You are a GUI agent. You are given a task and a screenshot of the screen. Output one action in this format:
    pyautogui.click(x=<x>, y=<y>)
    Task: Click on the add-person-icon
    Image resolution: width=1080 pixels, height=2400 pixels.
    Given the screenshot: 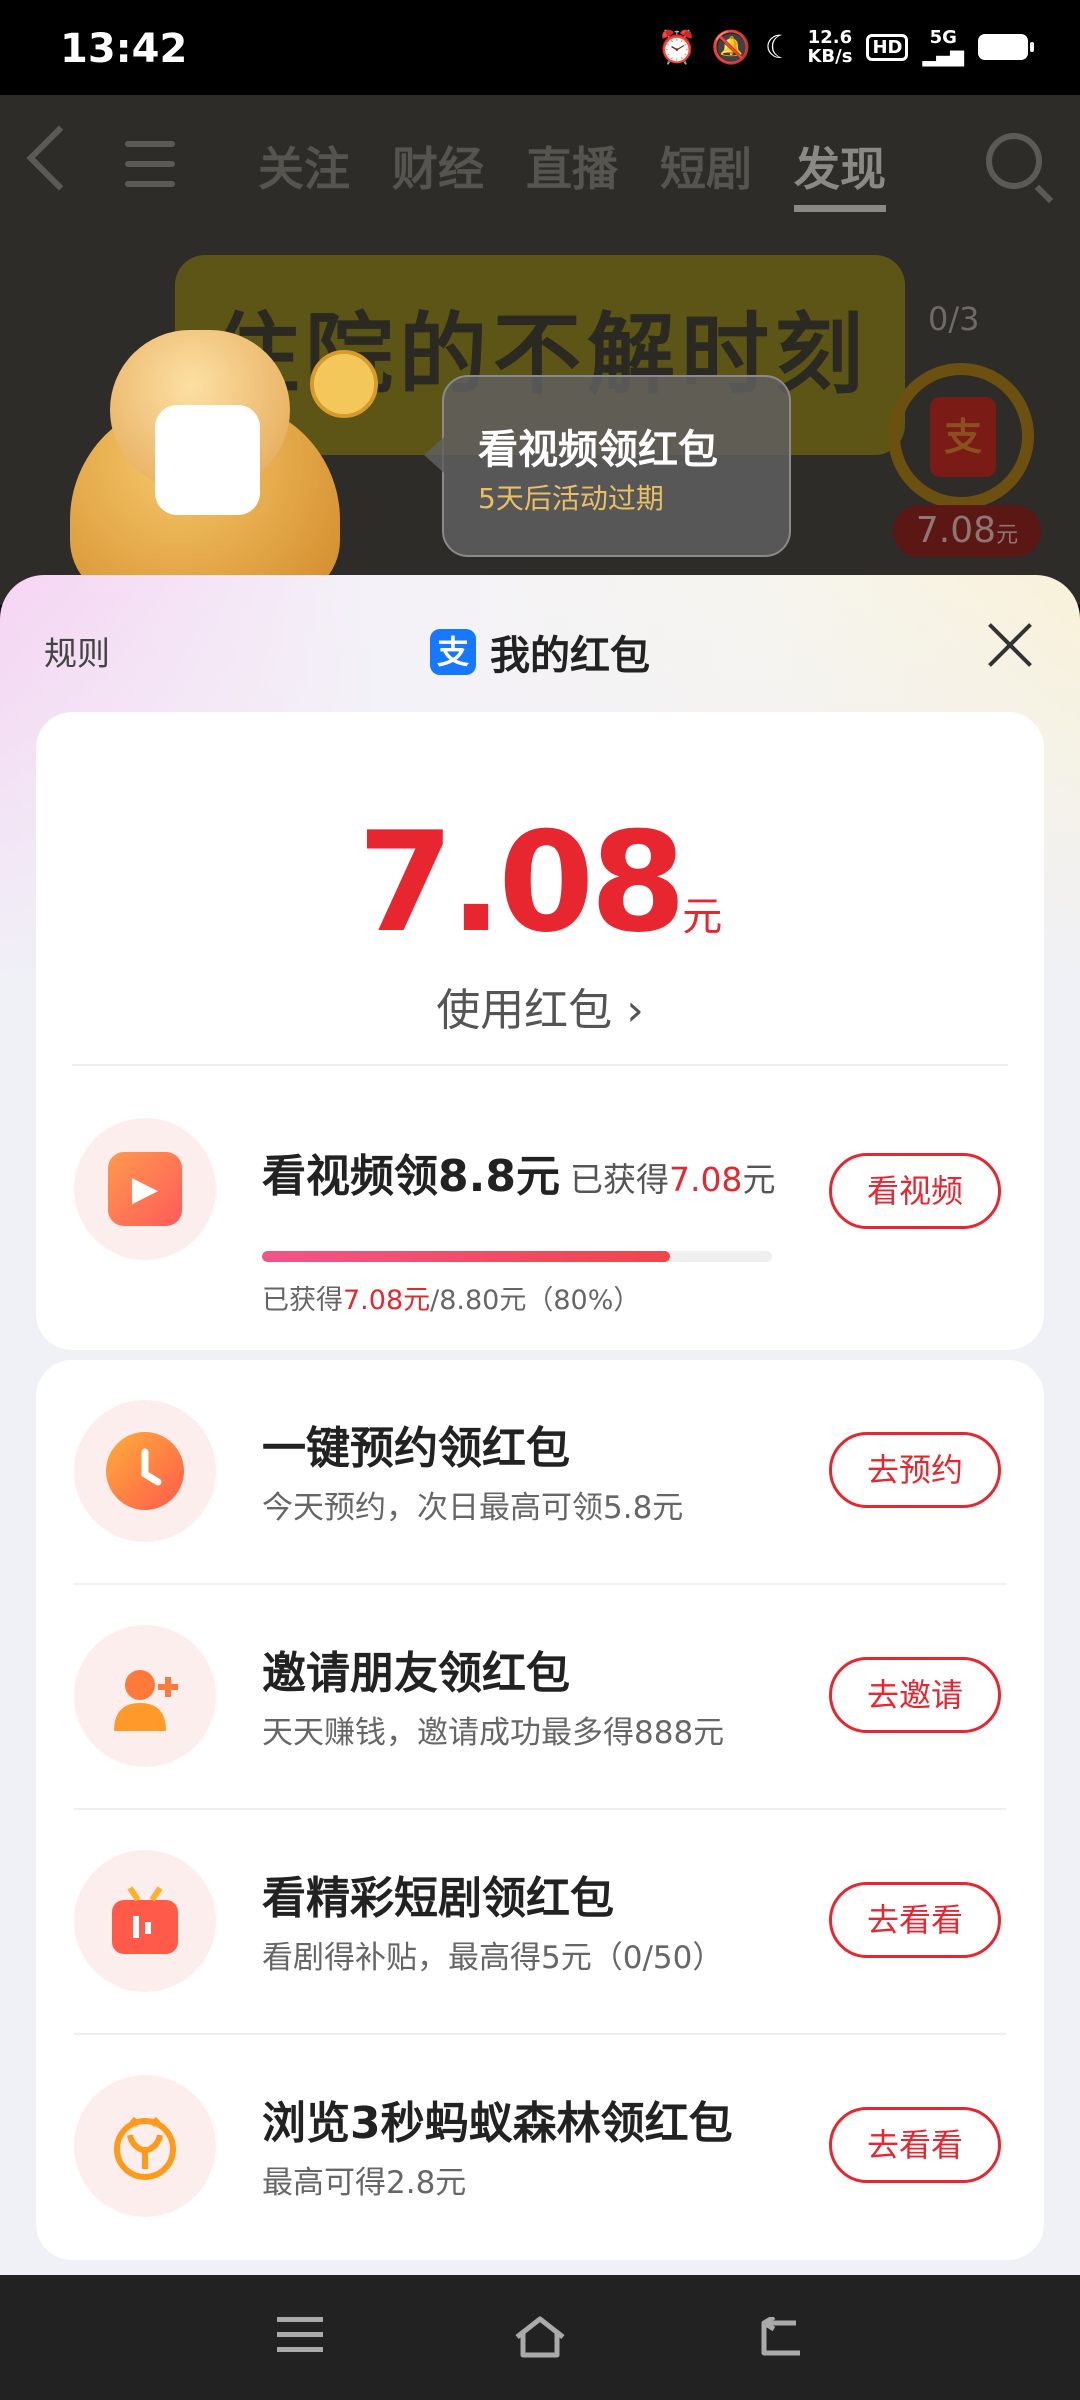 What is the action you would take?
    pyautogui.click(x=145, y=1696)
    